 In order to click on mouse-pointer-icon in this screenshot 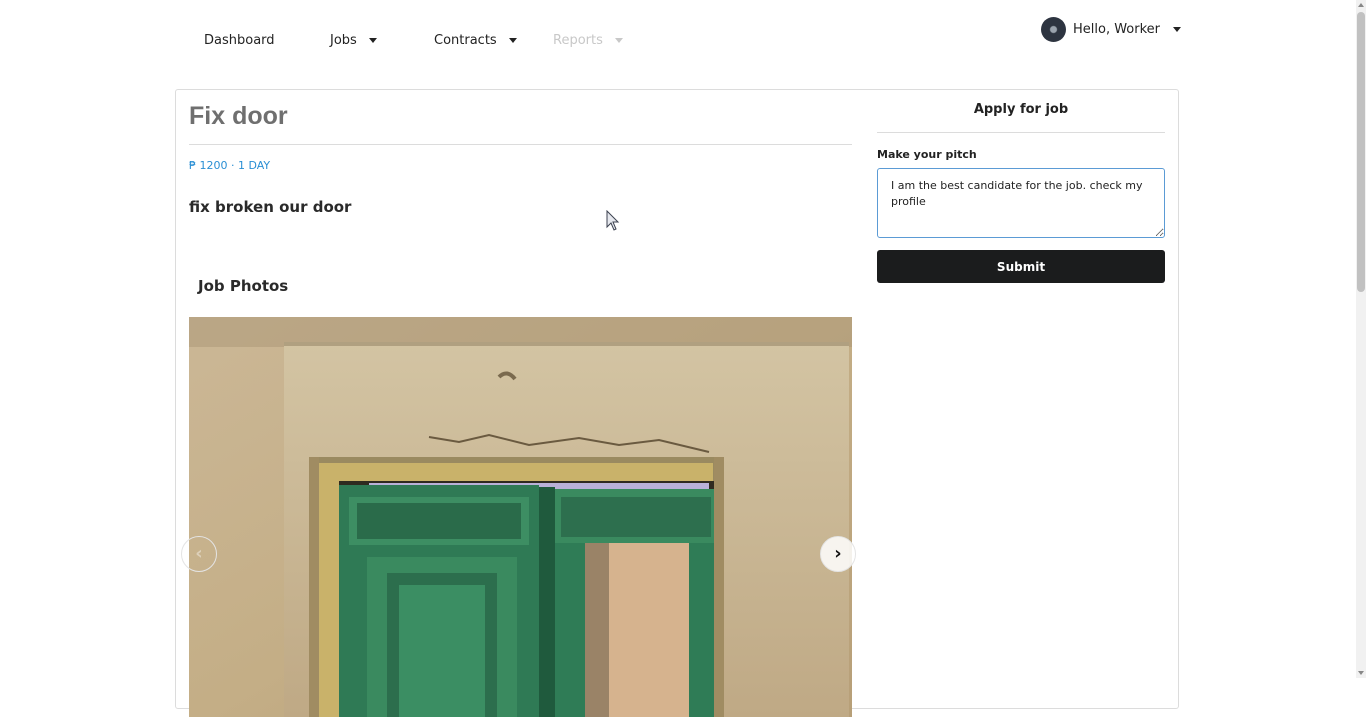, I will do `click(613, 220)`.